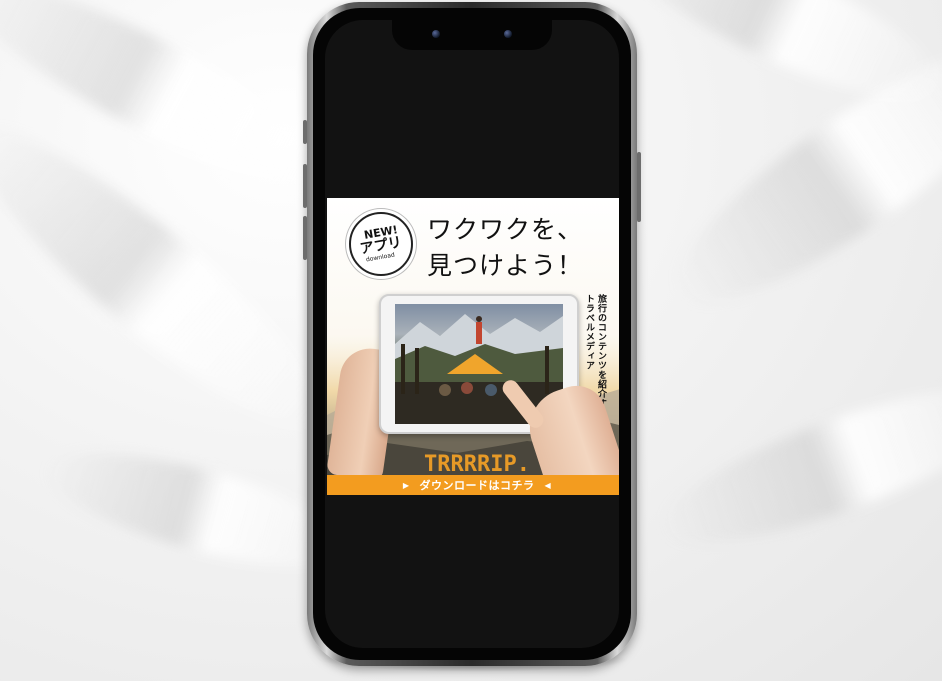 This screenshot has height=681, width=942. Describe the element at coordinates (305, 238) in the screenshot. I see `volume-down-button` at that location.